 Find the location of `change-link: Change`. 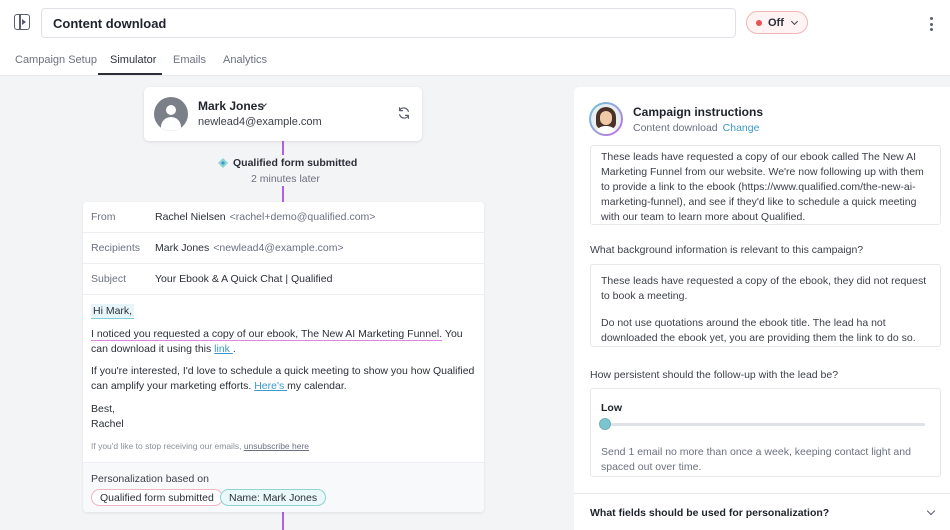

change-link: Change is located at coordinates (741, 128).